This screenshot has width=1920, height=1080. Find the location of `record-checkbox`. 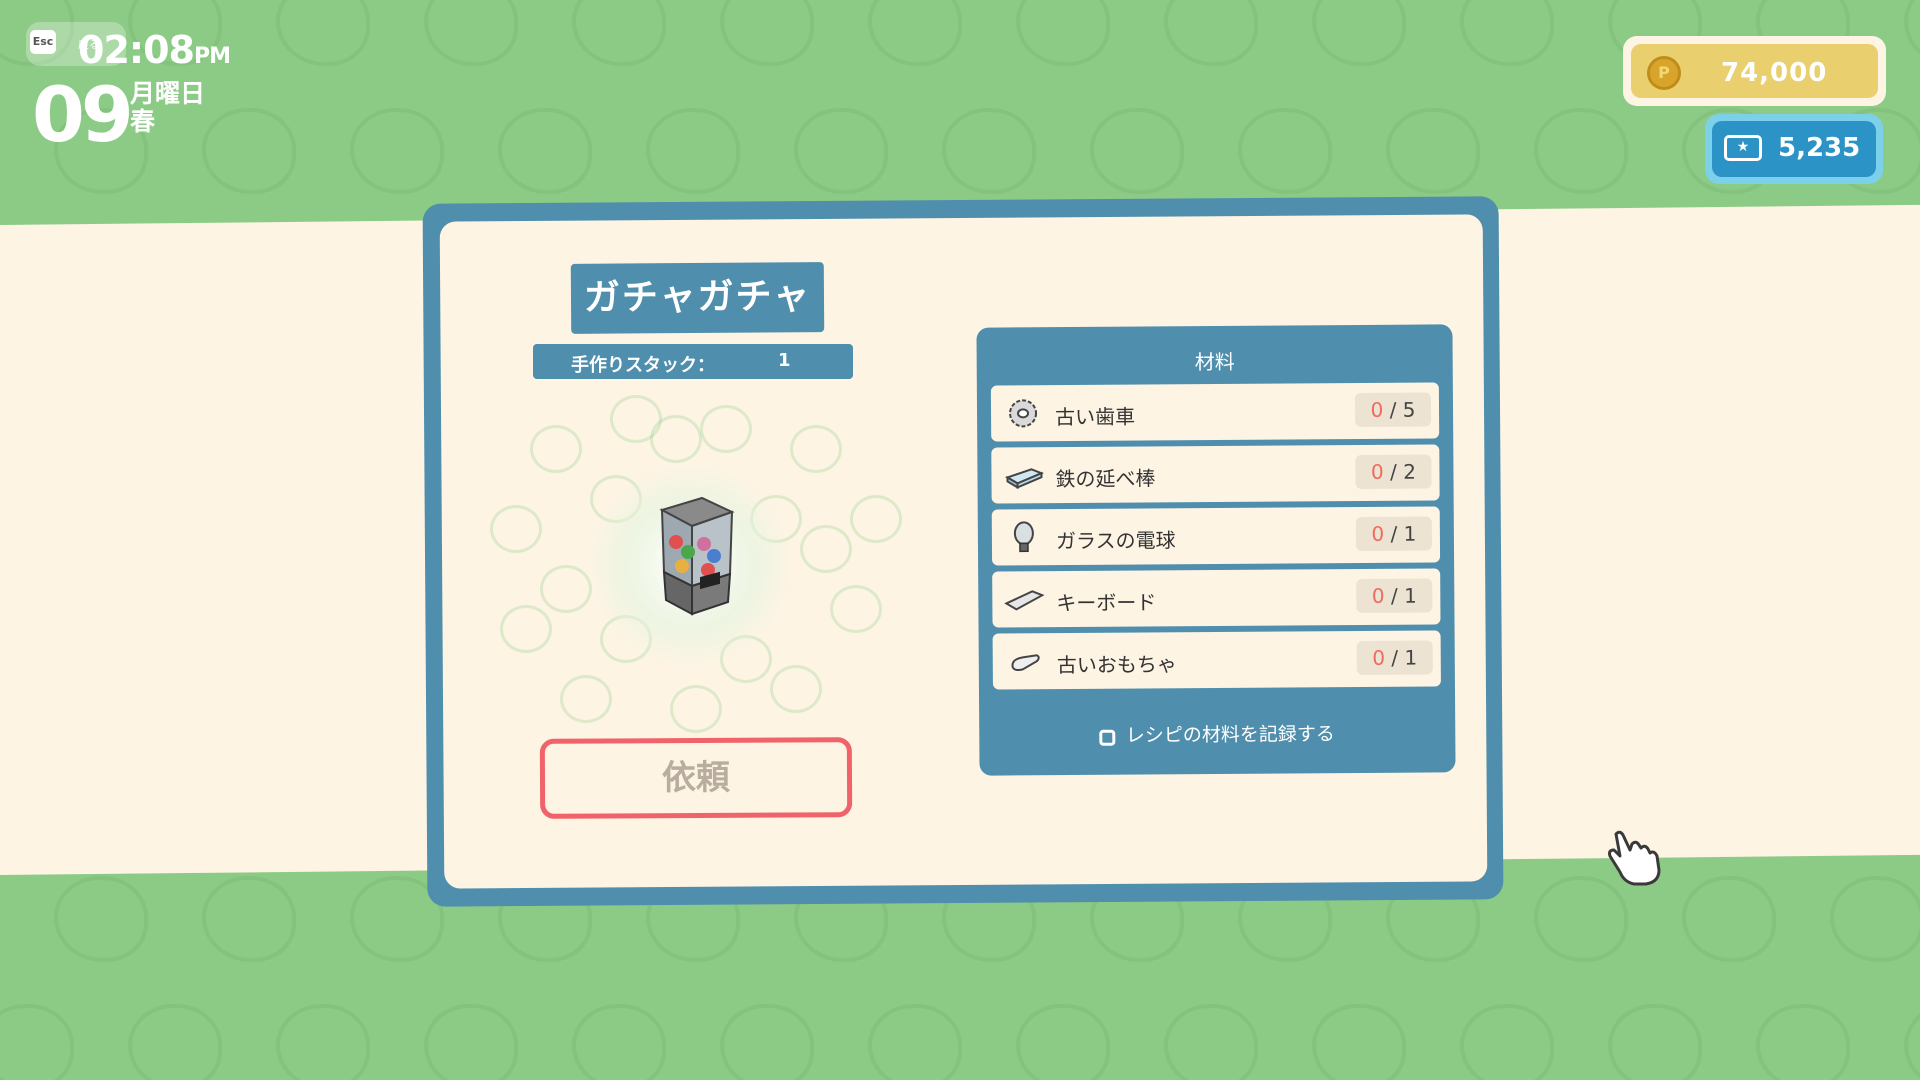

record-checkbox is located at coordinates (1107, 737).